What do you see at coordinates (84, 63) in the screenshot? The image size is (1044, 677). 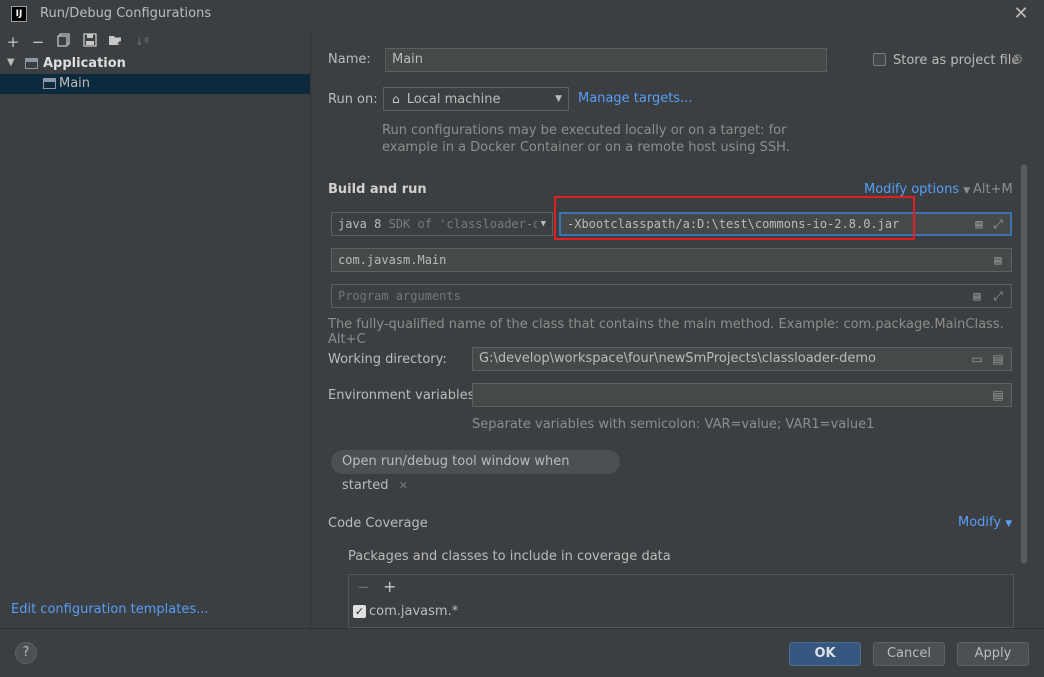 I see `tree-item-label: Application` at bounding box center [84, 63].